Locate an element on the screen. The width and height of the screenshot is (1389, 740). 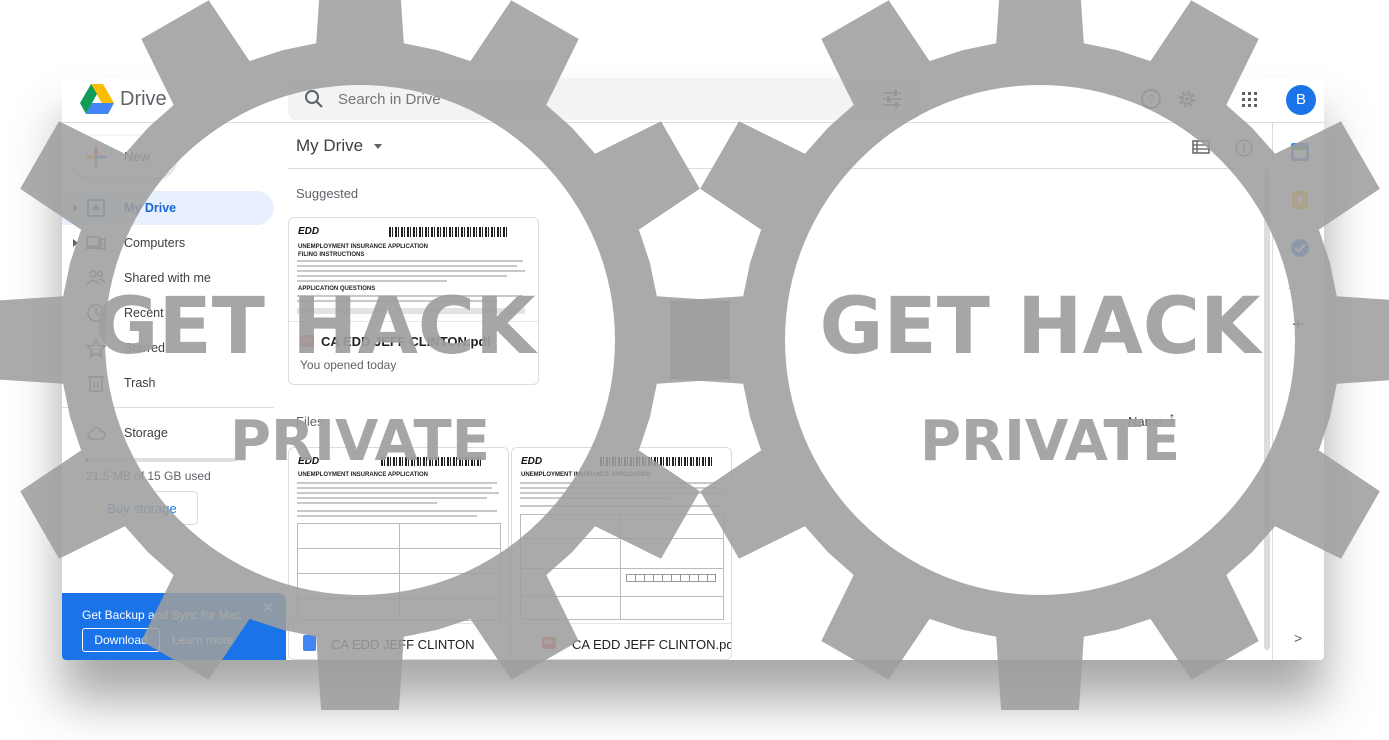
account-avatar: B is located at coordinates (1301, 100).